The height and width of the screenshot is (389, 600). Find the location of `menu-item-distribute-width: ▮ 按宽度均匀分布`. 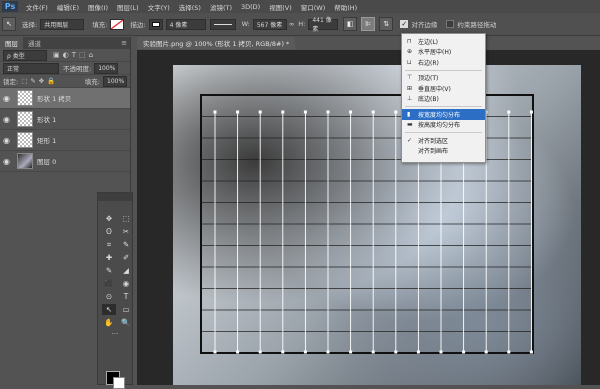

menu-item-distribute-width: ▮ 按宽度均匀分布 is located at coordinates (443, 114).